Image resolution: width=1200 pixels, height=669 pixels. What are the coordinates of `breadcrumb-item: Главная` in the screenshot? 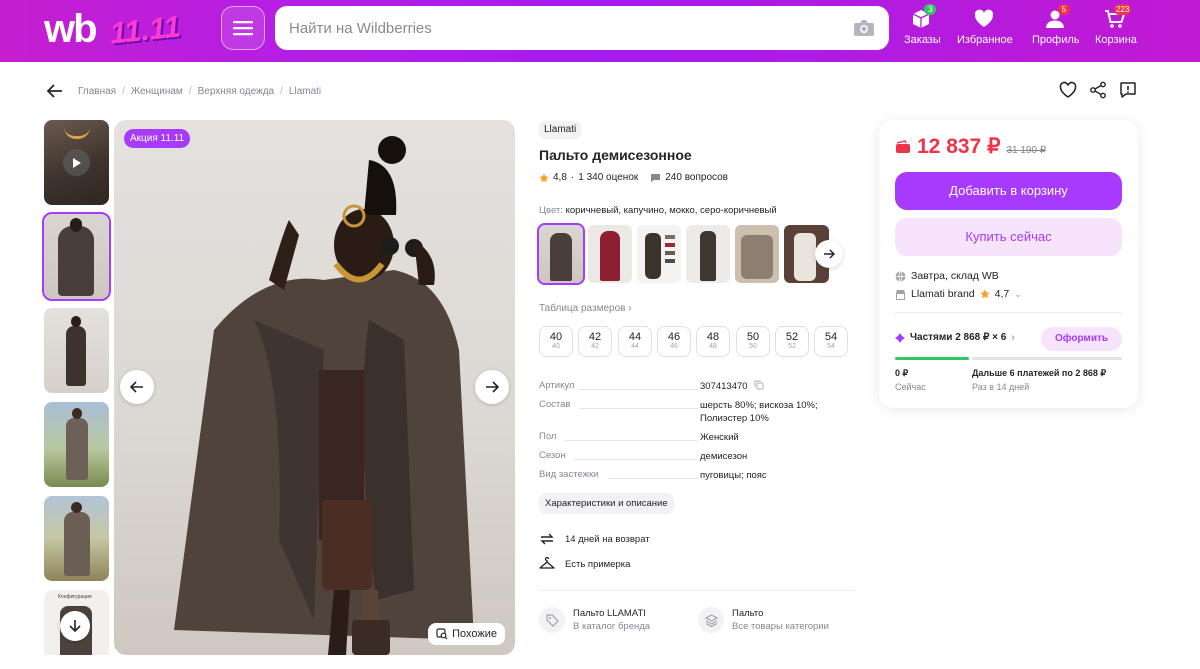 It's located at (97, 91).